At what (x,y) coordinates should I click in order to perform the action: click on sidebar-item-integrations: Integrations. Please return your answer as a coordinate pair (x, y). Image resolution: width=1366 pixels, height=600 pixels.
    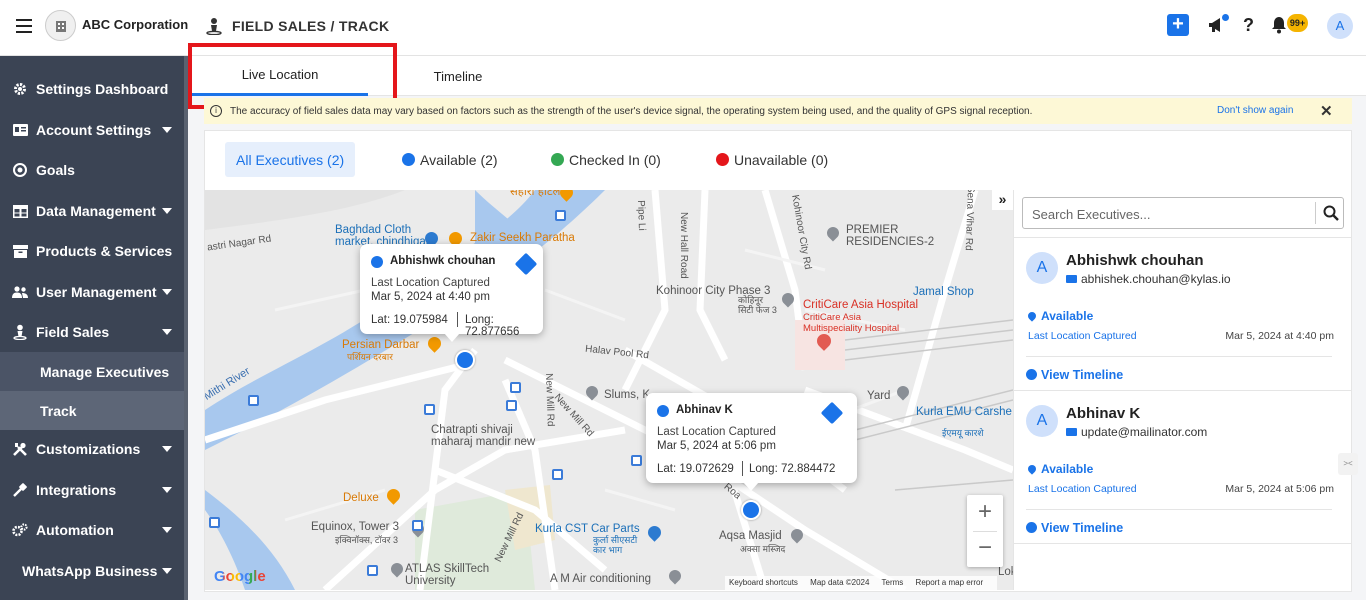
    Looking at the image, I should click on (92, 490).